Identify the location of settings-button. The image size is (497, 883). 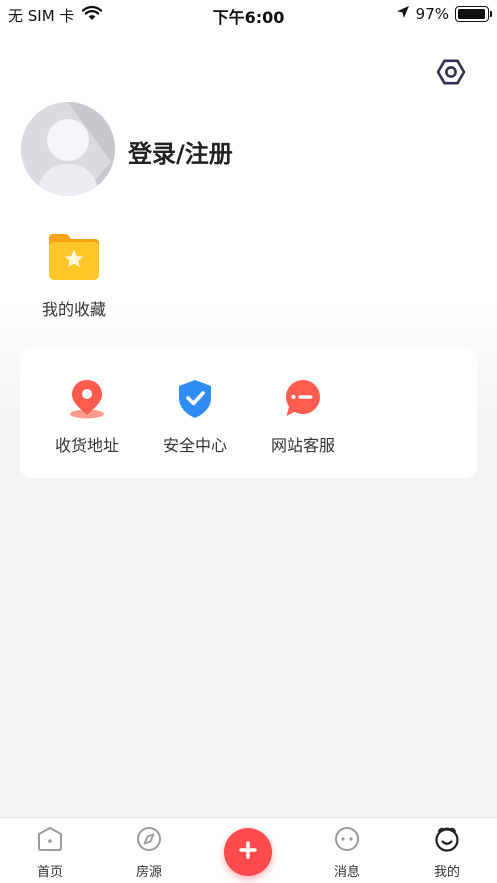
(451, 74).